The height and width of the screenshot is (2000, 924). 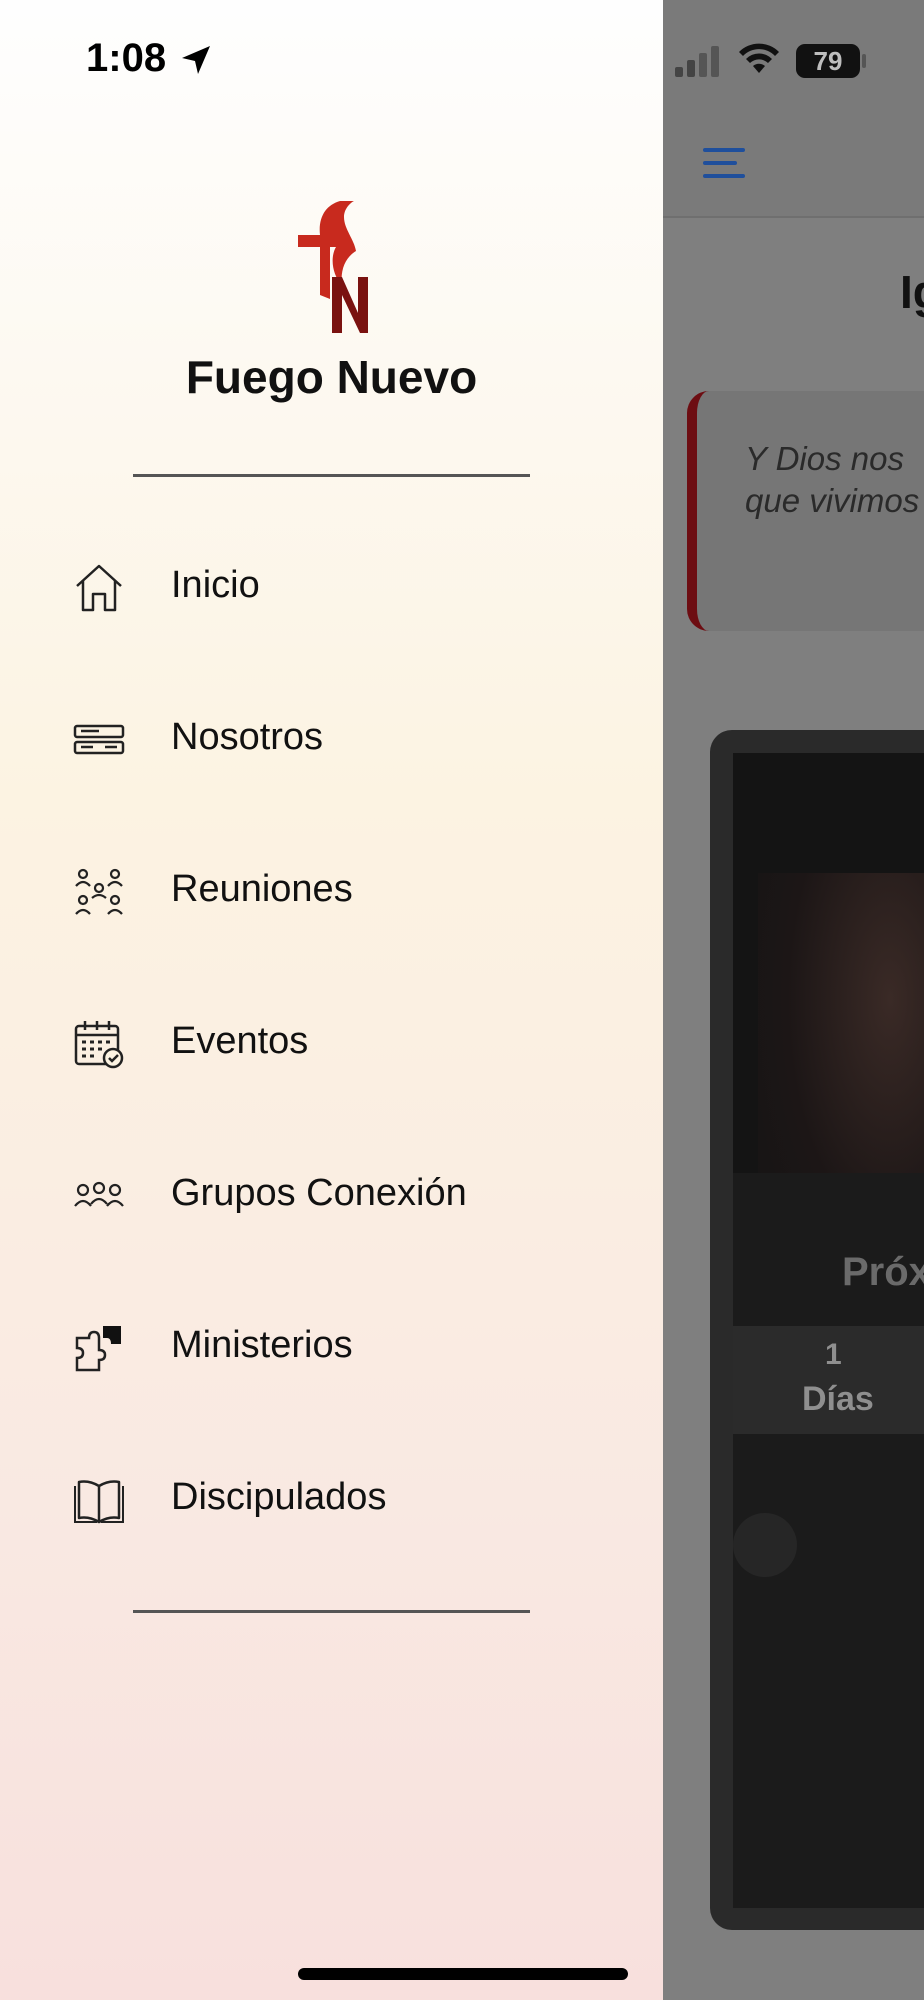 I want to click on home-icon, so click(x=99, y=588).